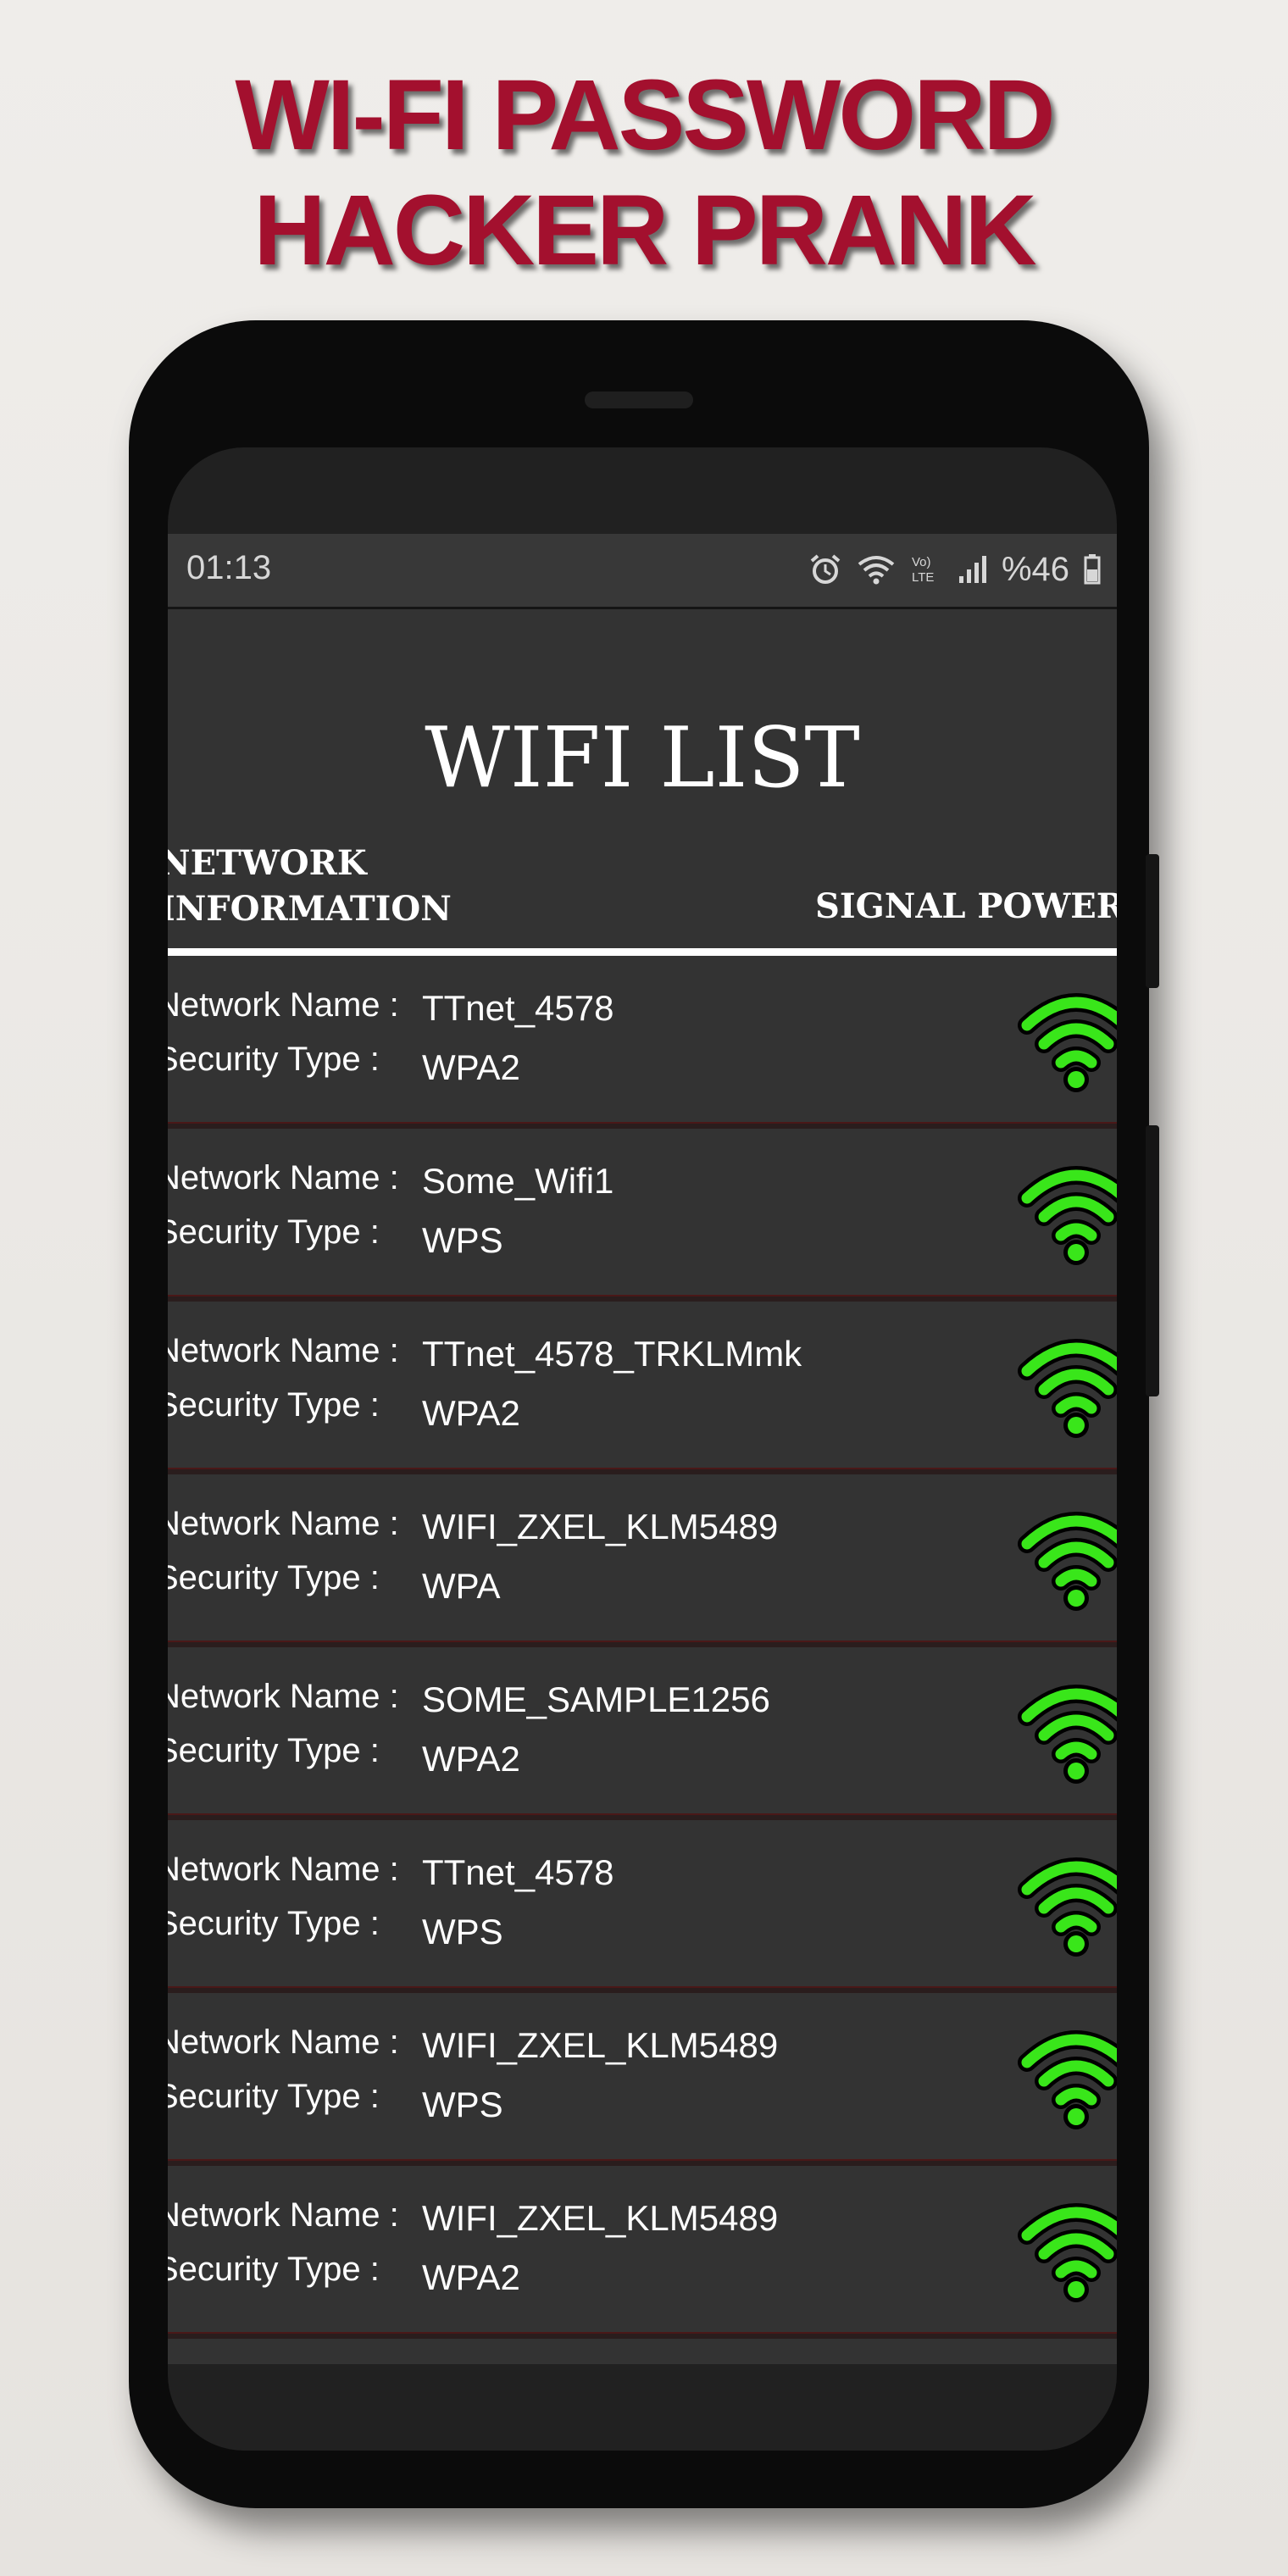 This screenshot has height=2576, width=1288. What do you see at coordinates (639, 399) in the screenshot?
I see `phone-speaker` at bounding box center [639, 399].